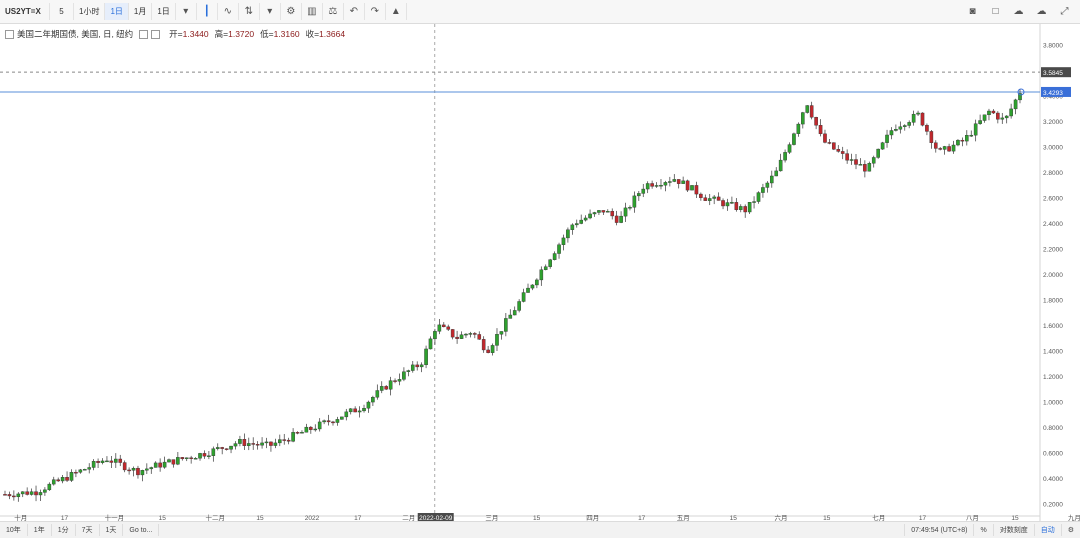  Describe the element at coordinates (117, 11) in the screenshot. I see `timeframe-1d: 1日` at that location.